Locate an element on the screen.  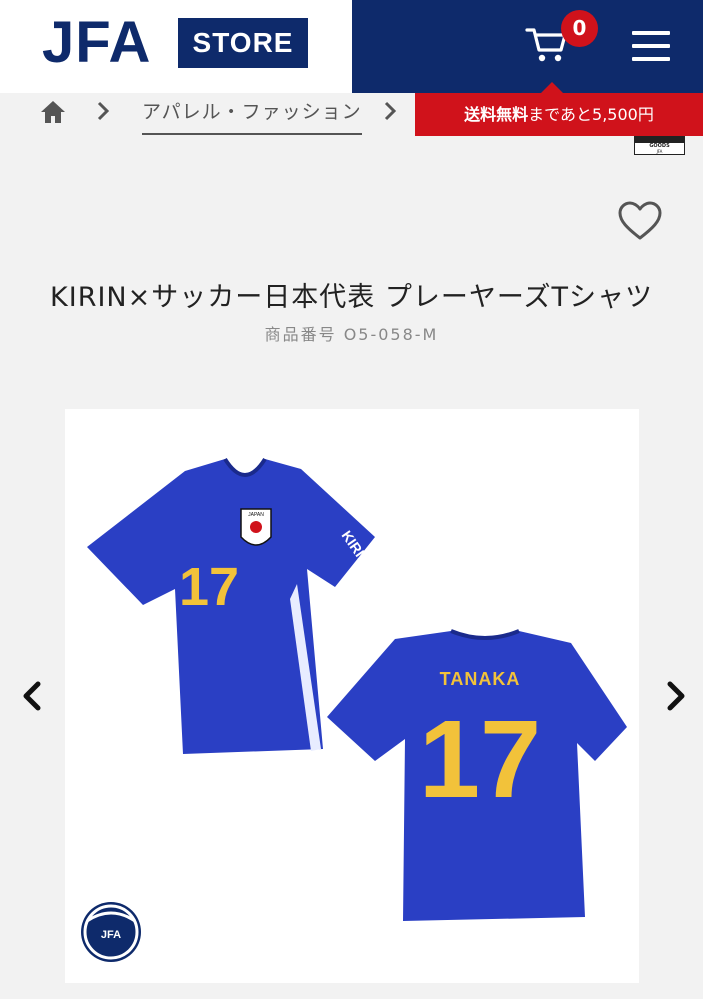
previous-image-arrow-icon is located at coordinates (32, 696).